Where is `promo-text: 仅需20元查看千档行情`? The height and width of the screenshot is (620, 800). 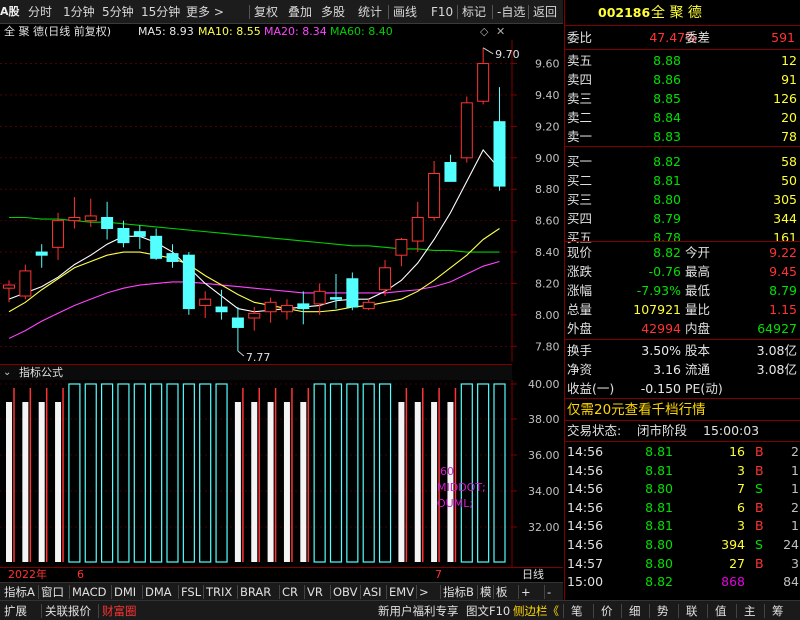 promo-text: 仅需20元查看千档行情 is located at coordinates (636, 410).